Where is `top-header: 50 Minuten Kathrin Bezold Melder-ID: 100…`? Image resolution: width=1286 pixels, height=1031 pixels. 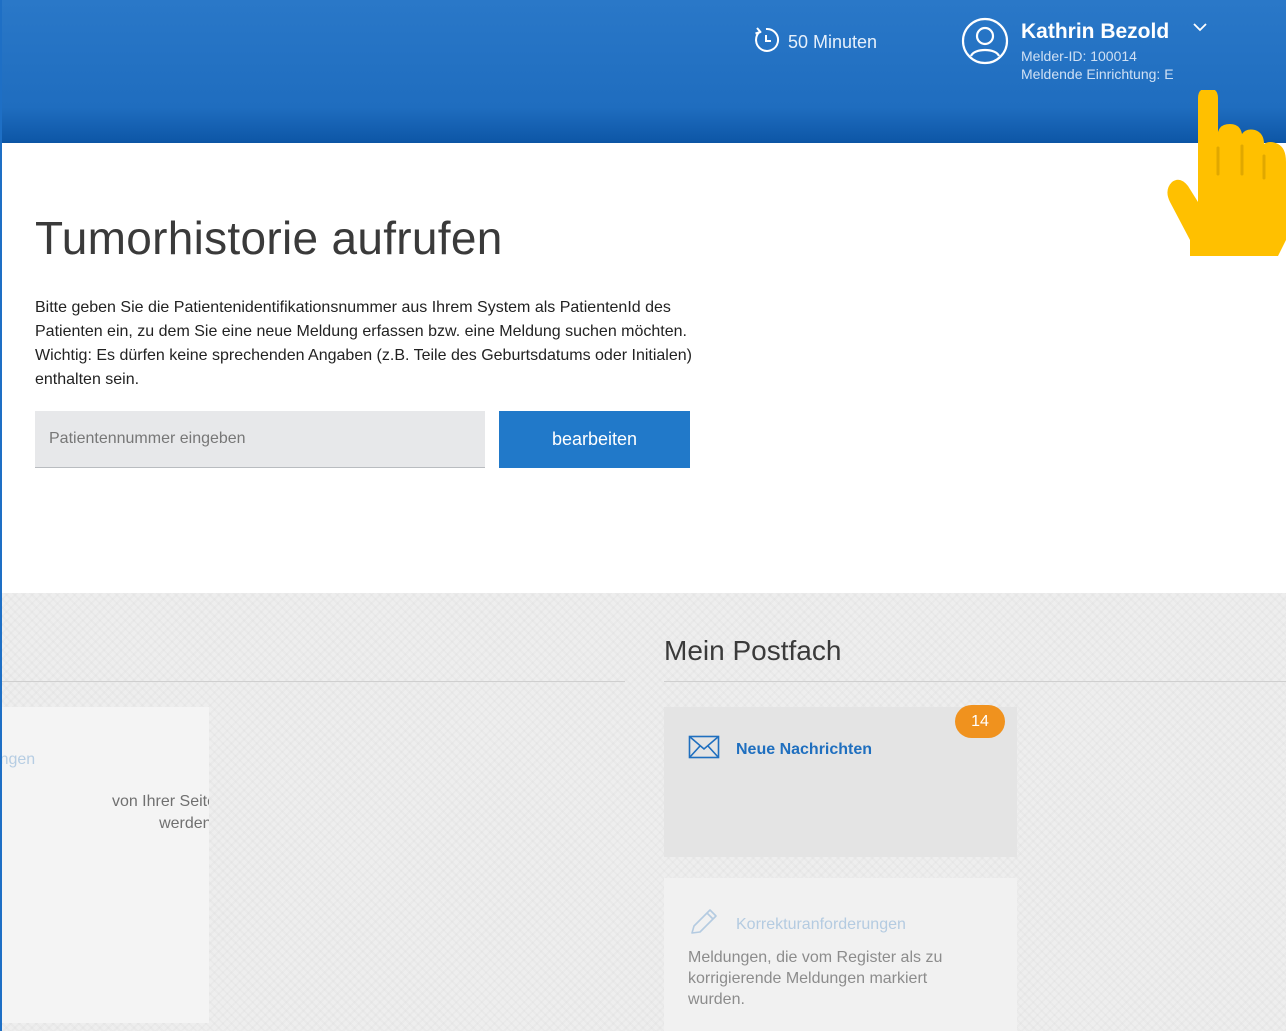
top-header: 50 Minuten Kathrin Bezold Melder-ID: 100… is located at coordinates (643, 71).